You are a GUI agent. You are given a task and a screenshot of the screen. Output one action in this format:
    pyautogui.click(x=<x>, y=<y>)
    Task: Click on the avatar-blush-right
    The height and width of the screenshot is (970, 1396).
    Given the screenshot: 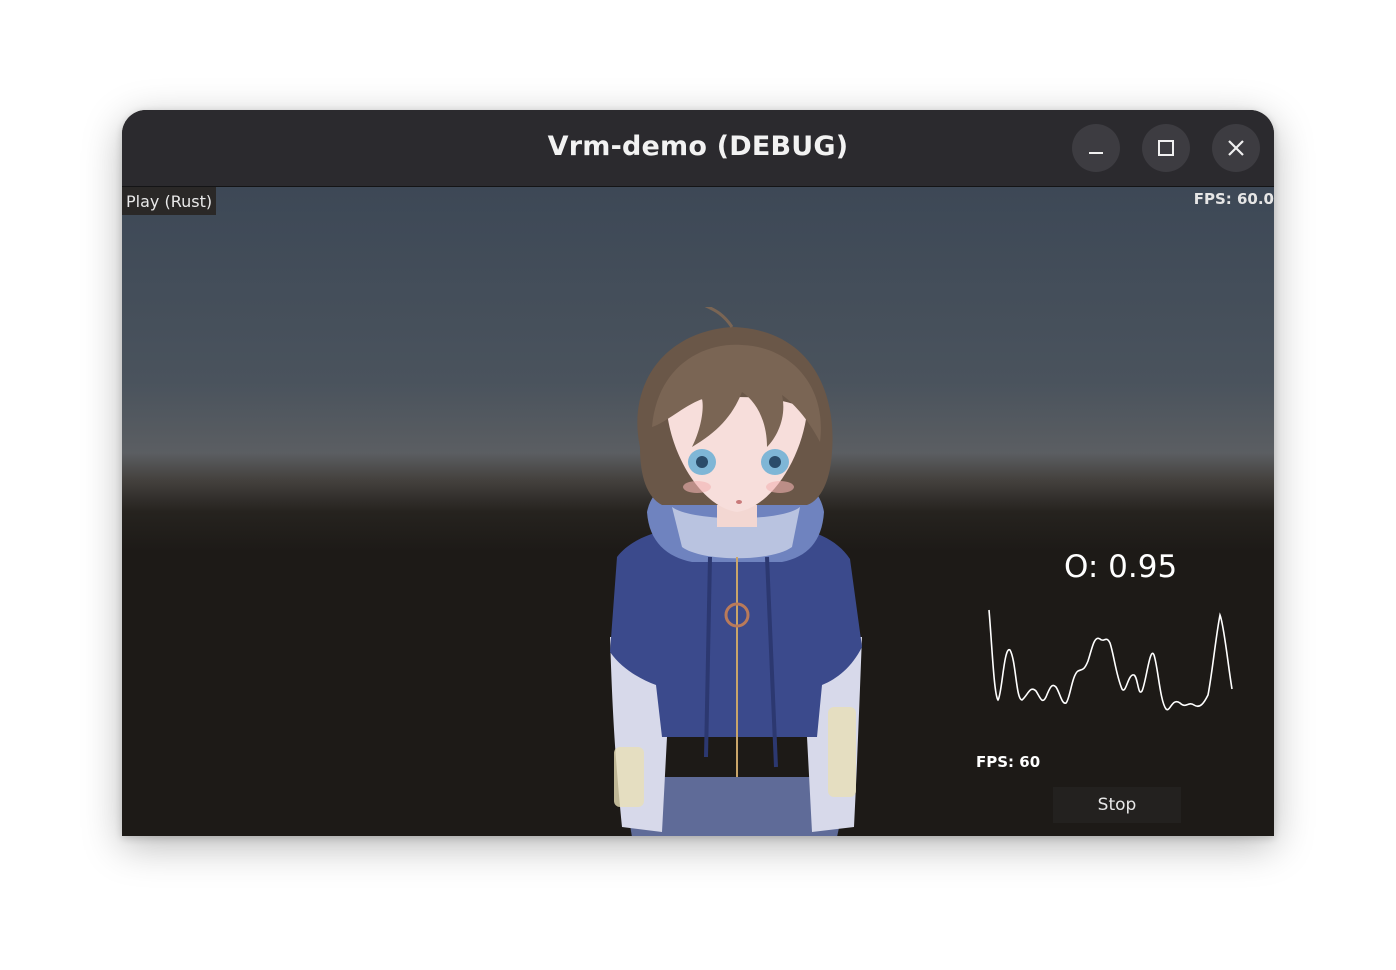 What is the action you would take?
    pyautogui.click(x=780, y=487)
    